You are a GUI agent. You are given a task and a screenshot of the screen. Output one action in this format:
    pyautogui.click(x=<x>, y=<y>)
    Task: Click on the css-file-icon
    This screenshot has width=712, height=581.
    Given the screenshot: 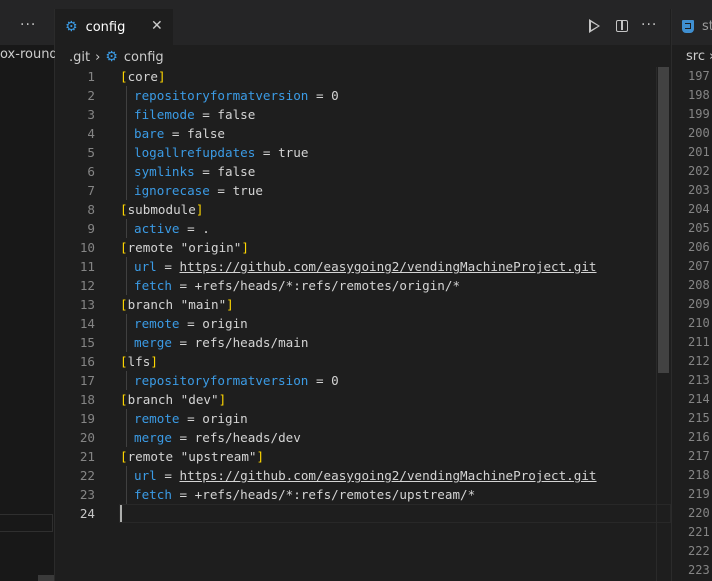 What is the action you would take?
    pyautogui.click(x=688, y=26)
    